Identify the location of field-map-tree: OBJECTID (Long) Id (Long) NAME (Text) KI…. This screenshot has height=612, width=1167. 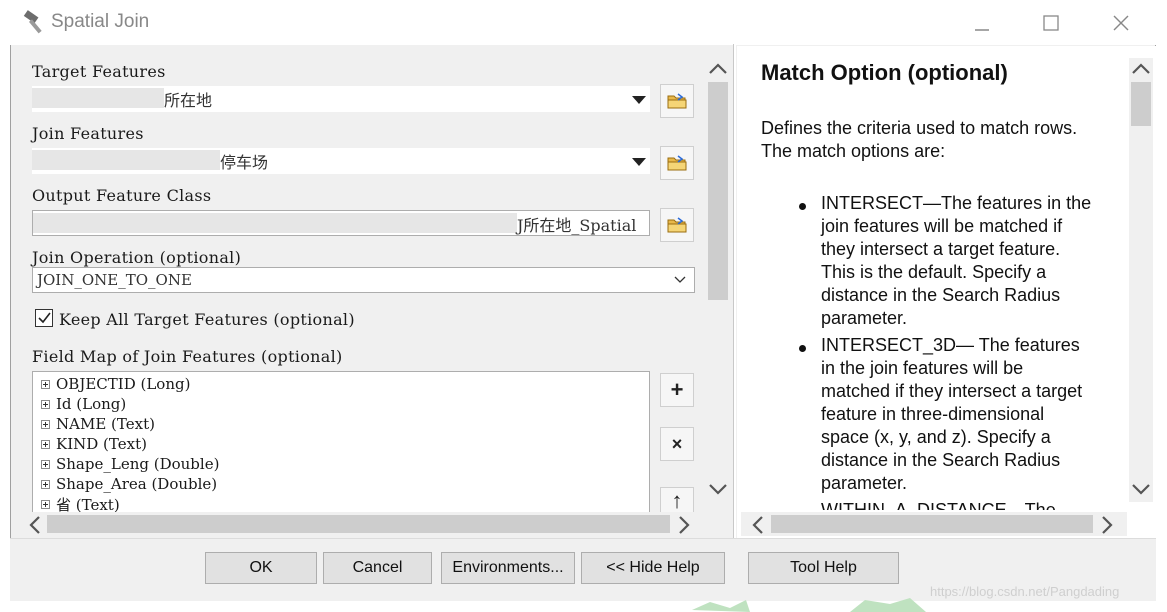
(341, 442).